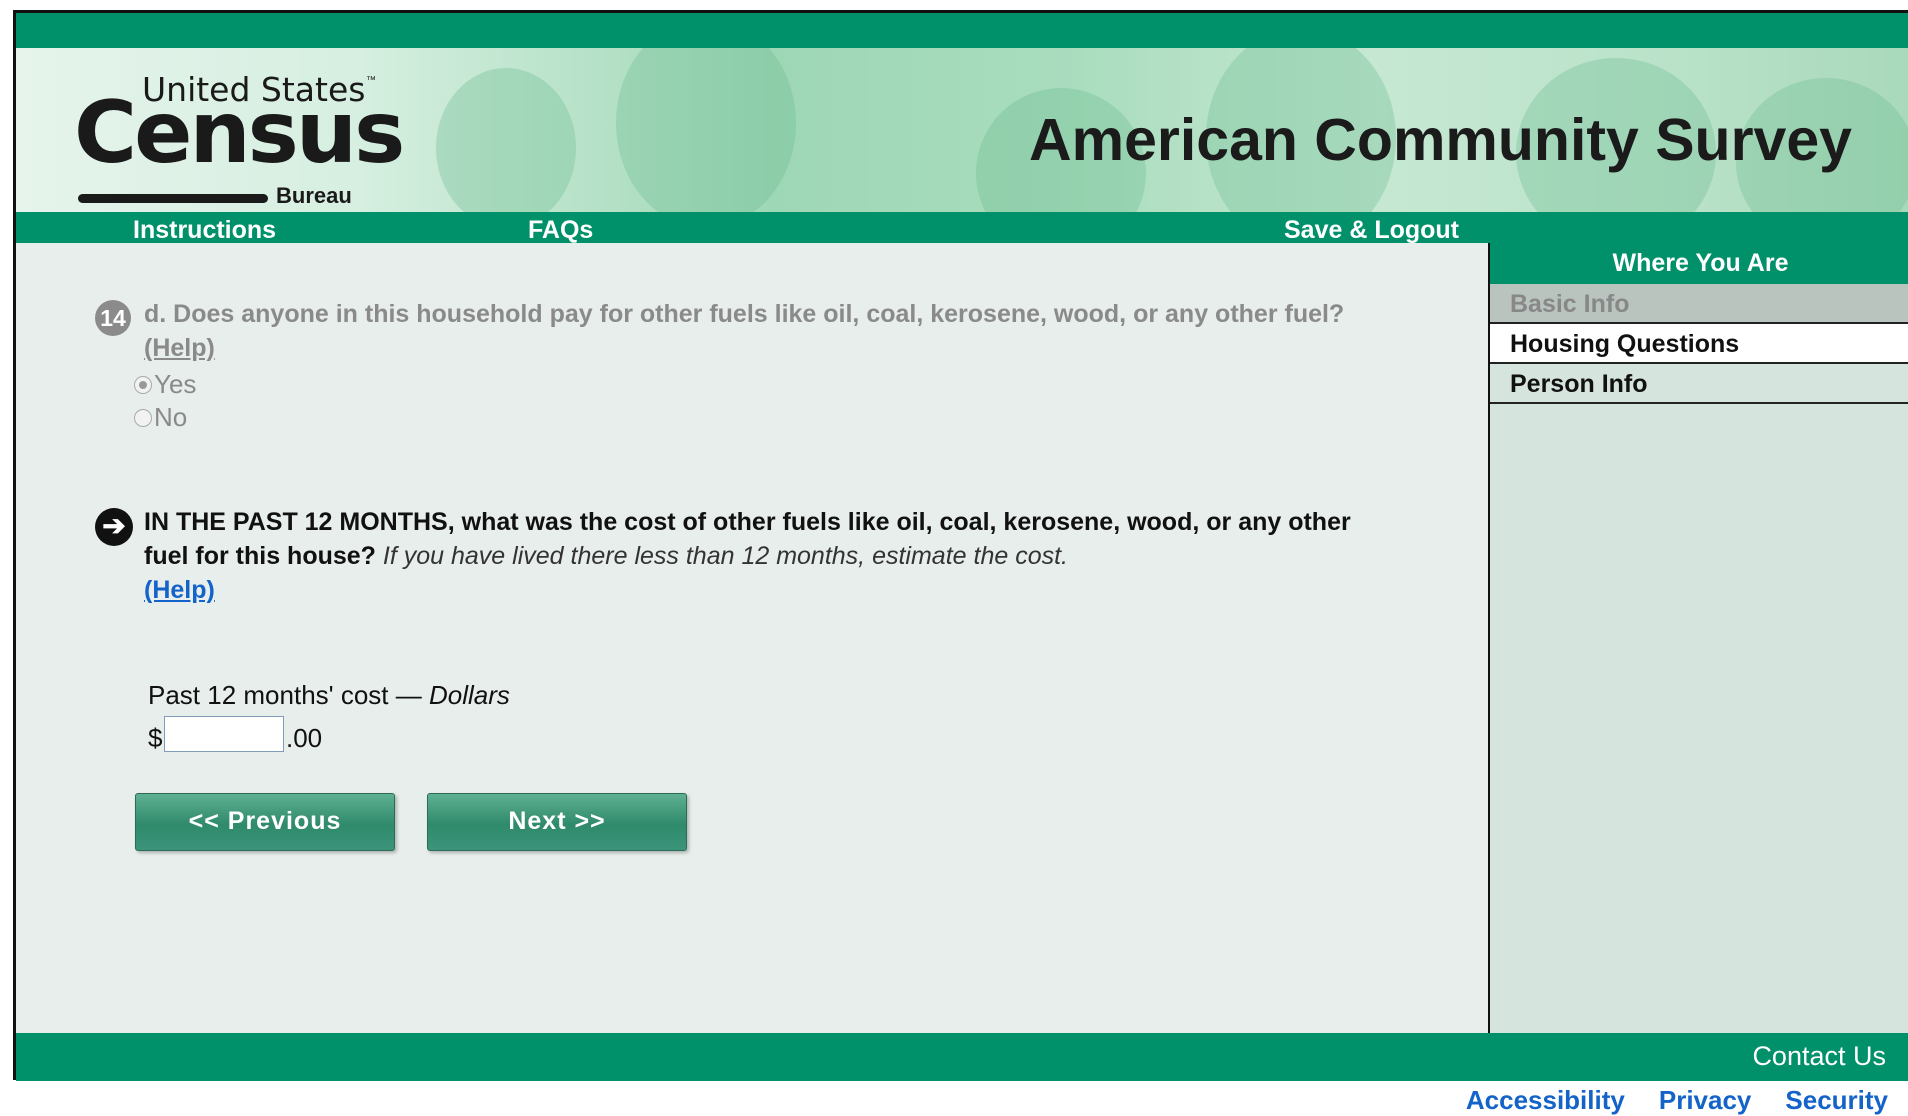  I want to click on bottom-links: Accessibility Privacy Security, so click(1677, 1100).